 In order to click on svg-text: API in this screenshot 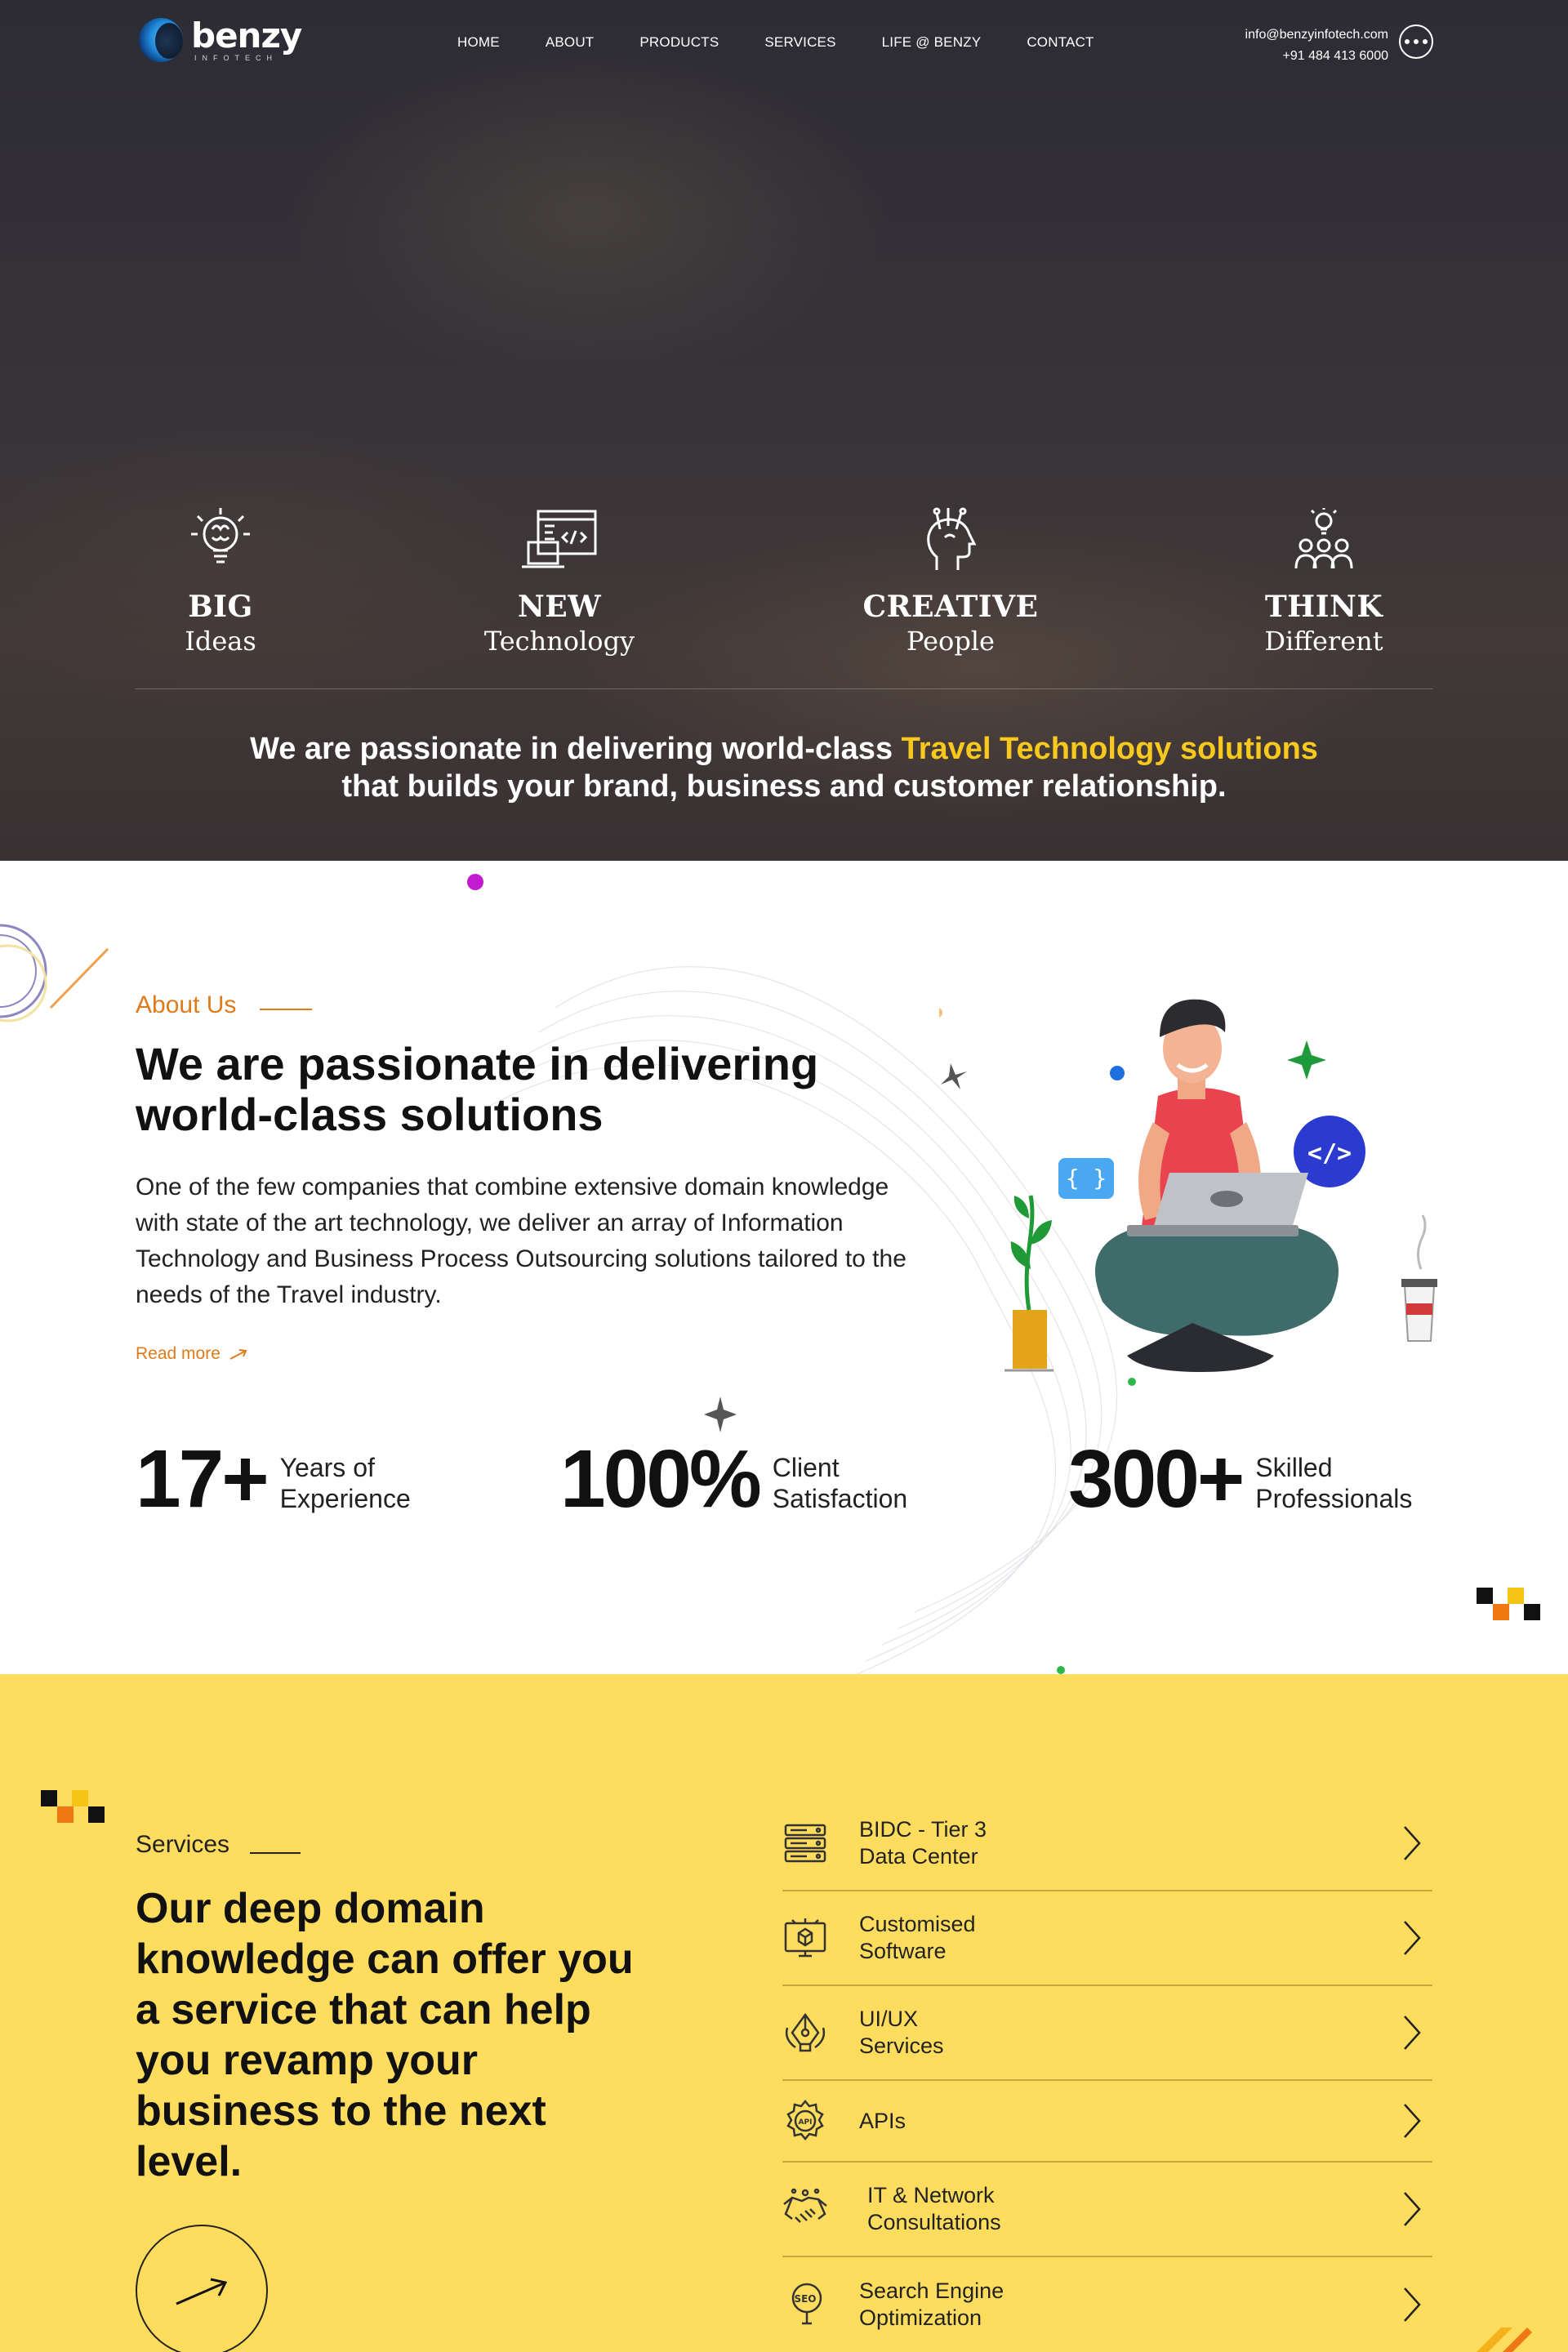, I will do `click(806, 2122)`.